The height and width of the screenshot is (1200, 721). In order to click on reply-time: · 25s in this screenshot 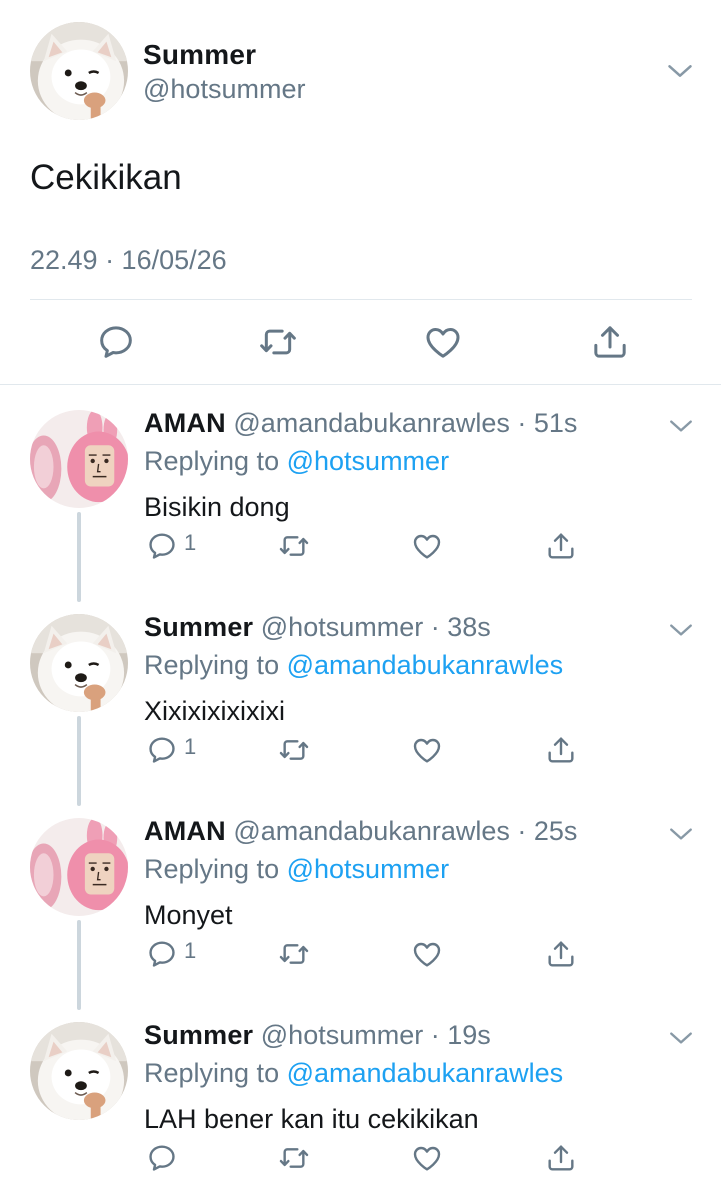, I will do `click(547, 831)`.